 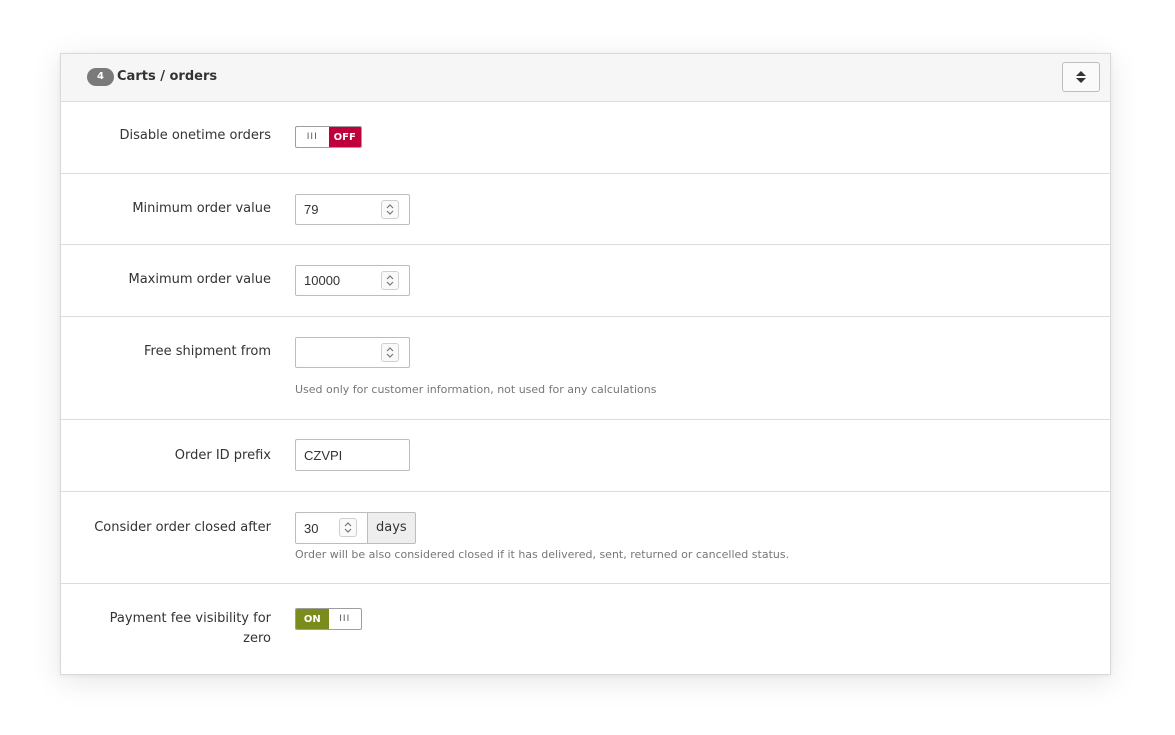 I want to click on input-value: CZVPI, so click(x=323, y=455).